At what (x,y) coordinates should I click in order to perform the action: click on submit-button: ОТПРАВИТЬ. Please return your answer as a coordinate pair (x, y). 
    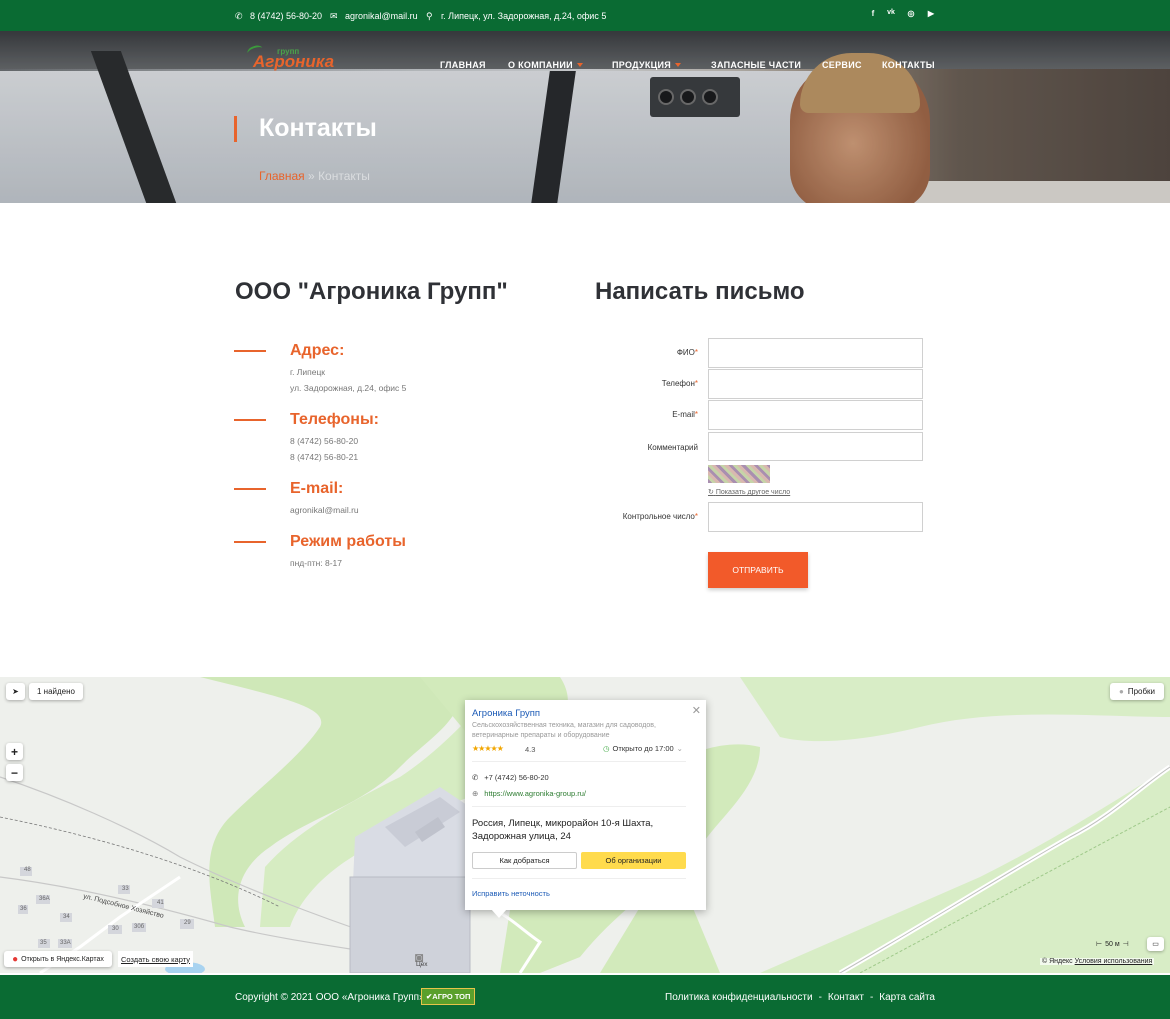
    Looking at the image, I should click on (758, 570).